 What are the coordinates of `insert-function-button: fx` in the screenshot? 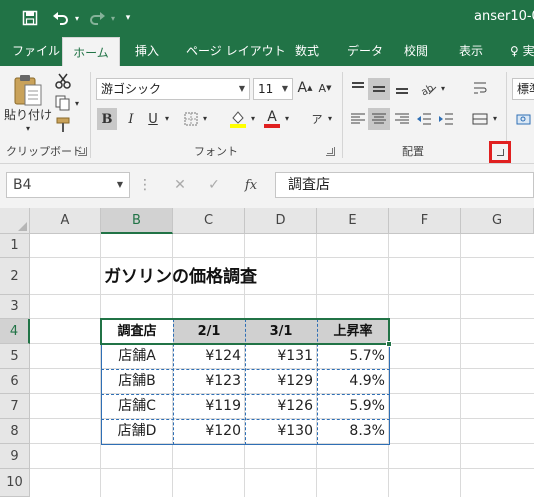 It's located at (251, 185).